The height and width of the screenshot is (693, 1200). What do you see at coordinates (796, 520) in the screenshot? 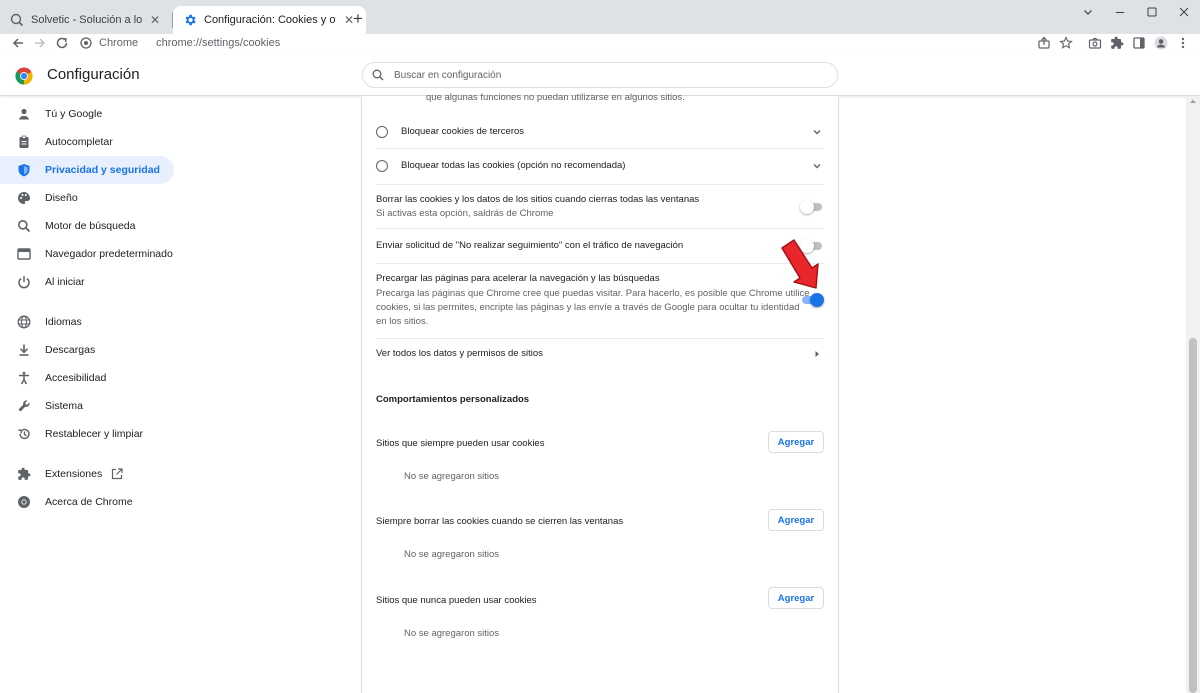
I see `add-always-clear-button: Agregar` at bounding box center [796, 520].